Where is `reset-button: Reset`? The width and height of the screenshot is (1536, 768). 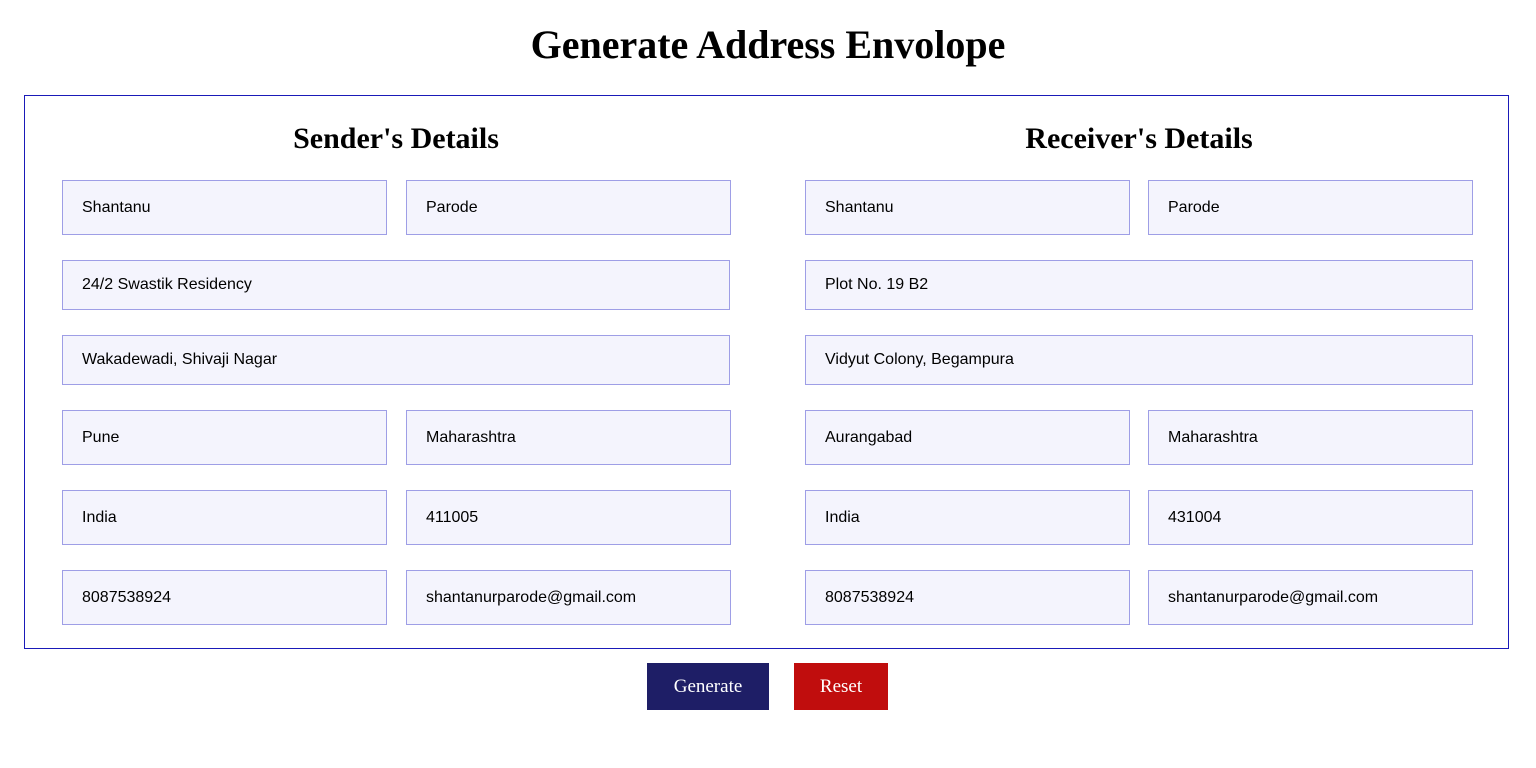
reset-button: Reset is located at coordinates (841, 686).